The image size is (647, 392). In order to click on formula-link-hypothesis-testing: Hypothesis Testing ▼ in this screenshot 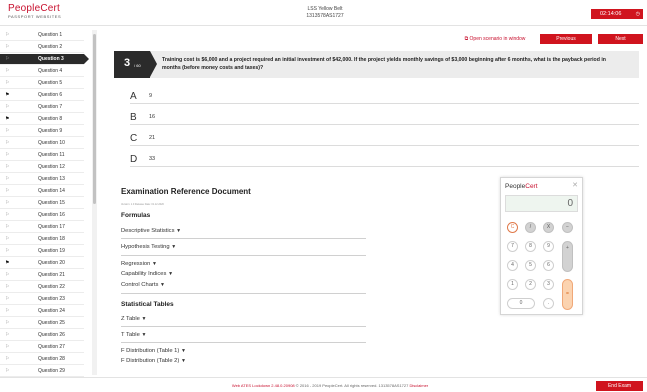, I will do `click(148, 247)`.